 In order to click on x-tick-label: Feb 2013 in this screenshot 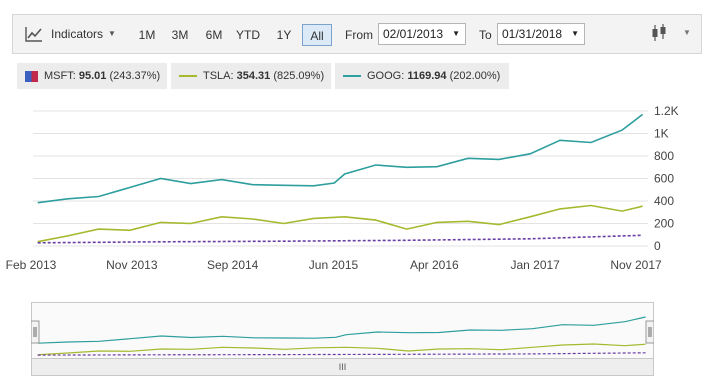, I will do `click(31, 265)`.